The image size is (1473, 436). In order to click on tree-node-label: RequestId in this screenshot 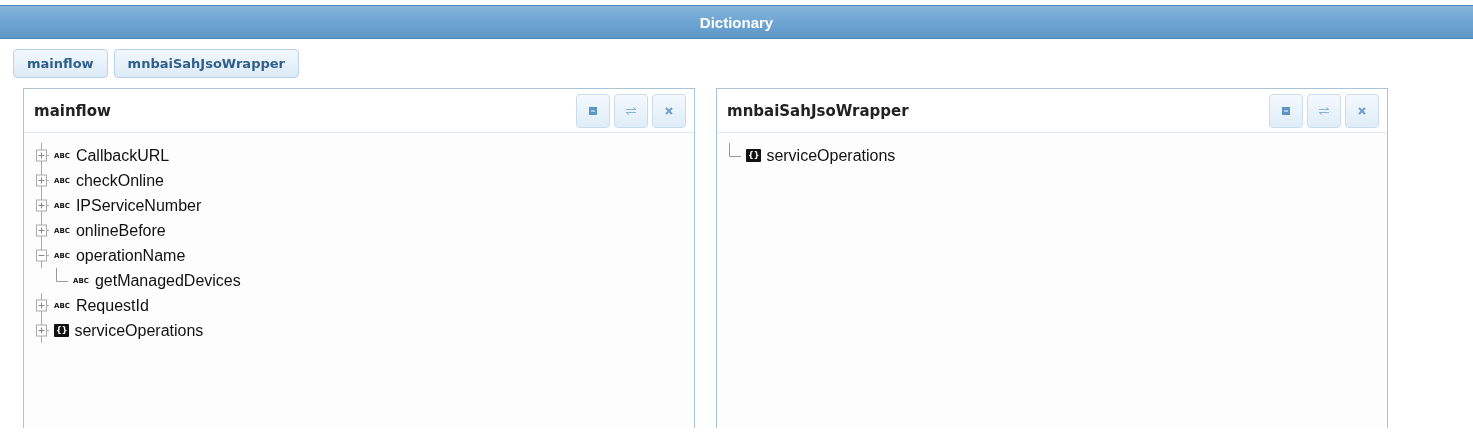, I will do `click(112, 305)`.